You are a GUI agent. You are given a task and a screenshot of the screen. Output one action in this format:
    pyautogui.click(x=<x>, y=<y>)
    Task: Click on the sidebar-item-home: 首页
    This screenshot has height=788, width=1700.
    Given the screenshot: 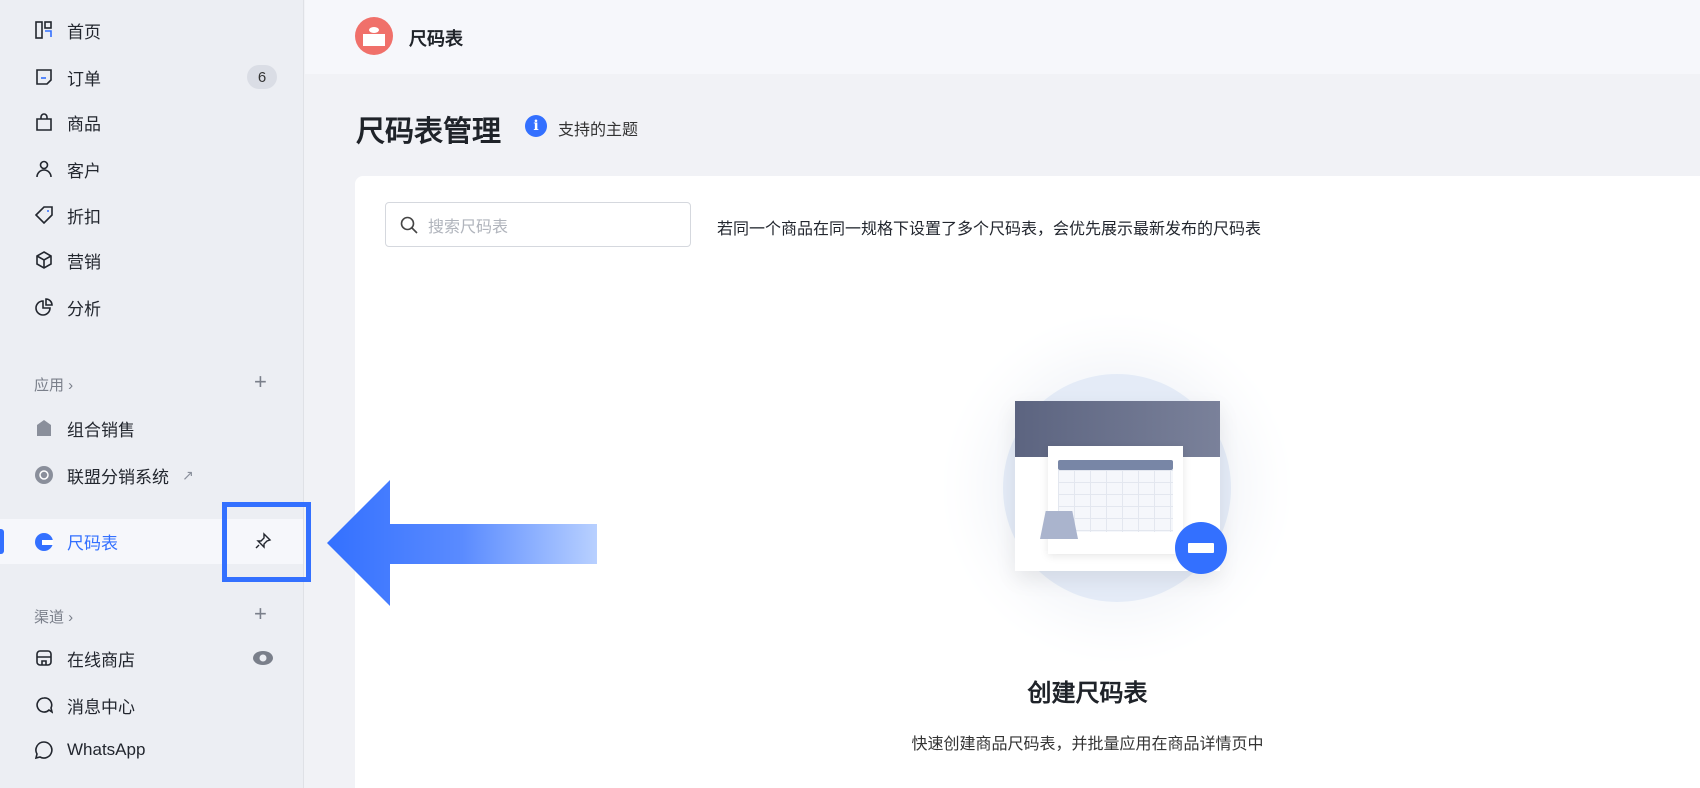 What is the action you would take?
    pyautogui.click(x=151, y=30)
    